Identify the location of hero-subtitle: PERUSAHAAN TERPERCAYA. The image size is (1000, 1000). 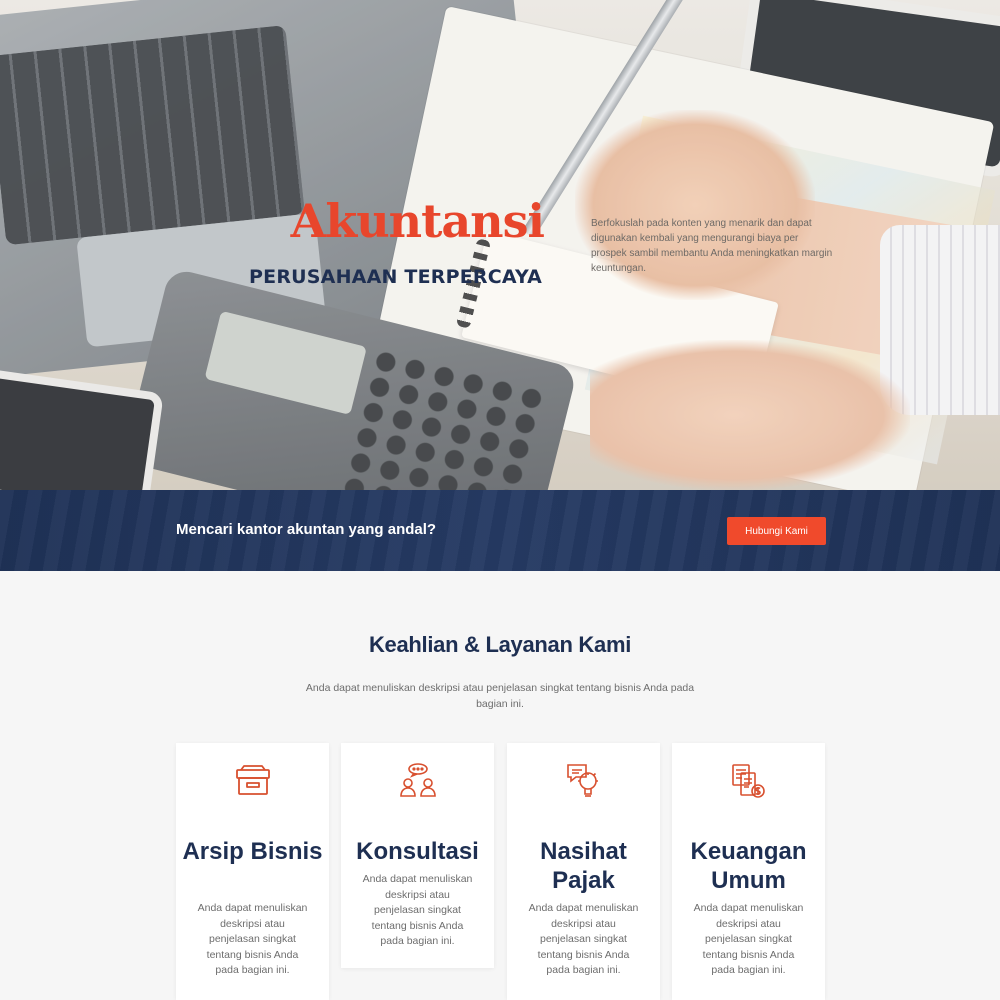
(395, 277).